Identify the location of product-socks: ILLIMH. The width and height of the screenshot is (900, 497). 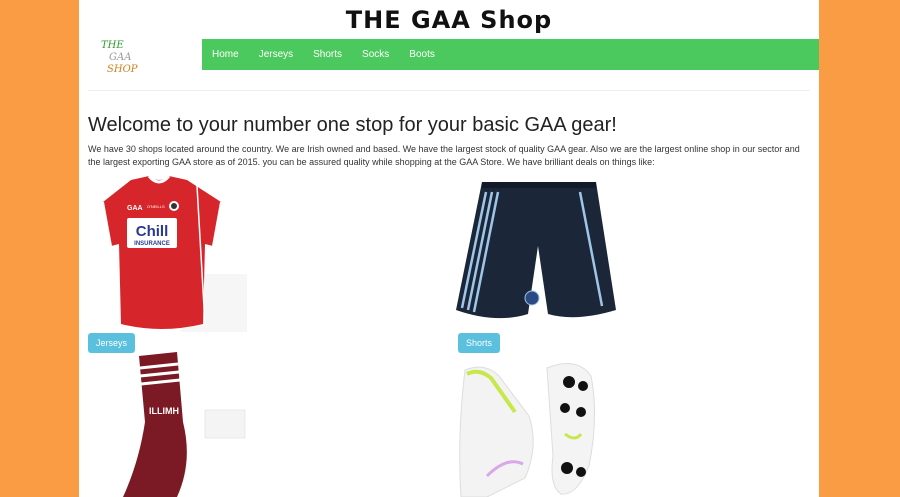
(184, 424).